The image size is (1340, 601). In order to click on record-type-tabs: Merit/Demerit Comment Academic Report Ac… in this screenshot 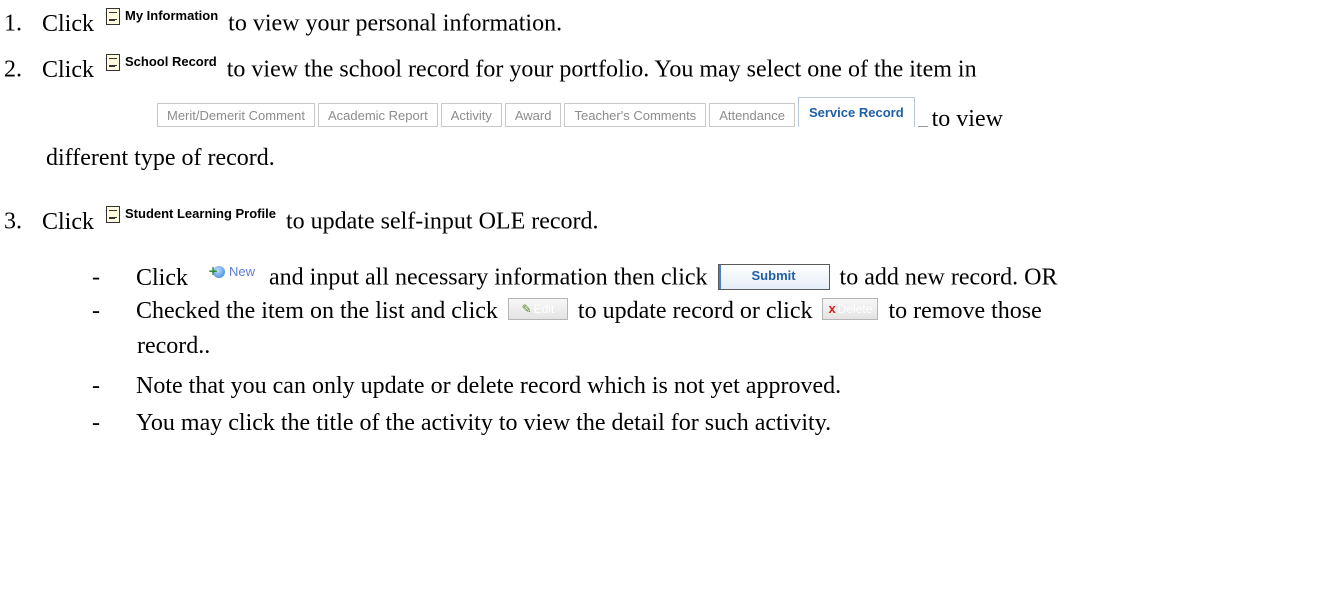, I will do `click(580, 114)`.